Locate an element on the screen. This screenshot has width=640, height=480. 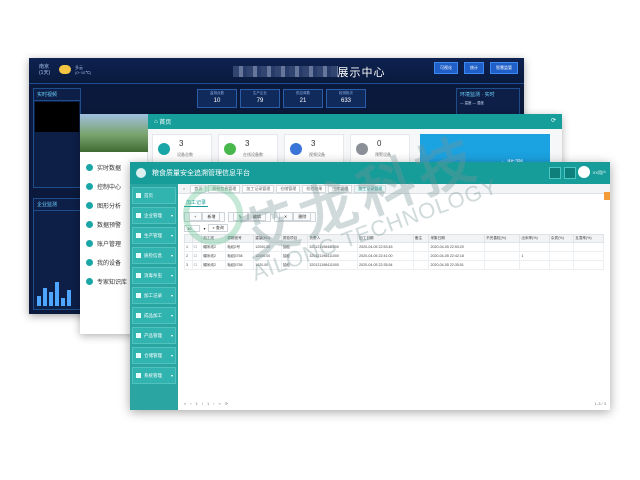
chart-legend: — 温度 — 湿度 is located at coordinates (472, 103).